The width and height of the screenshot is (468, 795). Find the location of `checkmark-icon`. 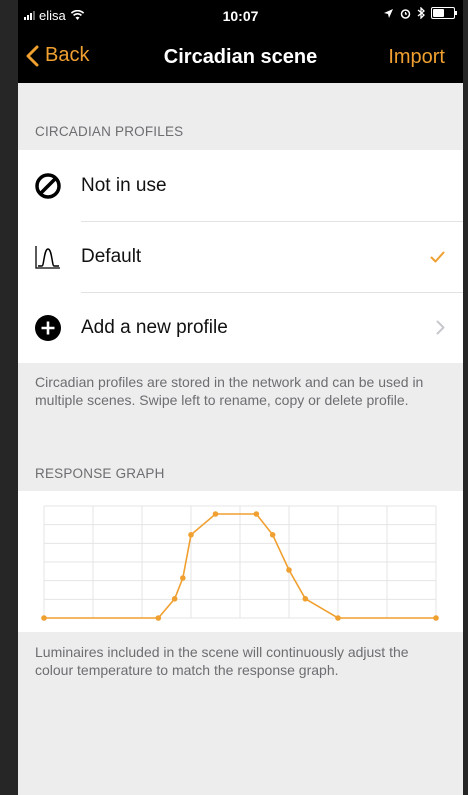

checkmark-icon is located at coordinates (437, 256).